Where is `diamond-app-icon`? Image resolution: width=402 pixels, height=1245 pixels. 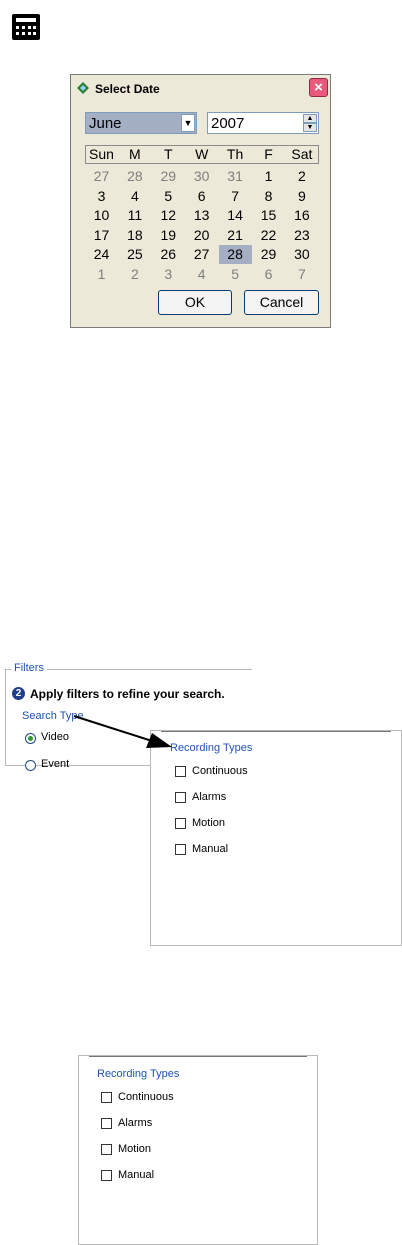
diamond-app-icon is located at coordinates (83, 88).